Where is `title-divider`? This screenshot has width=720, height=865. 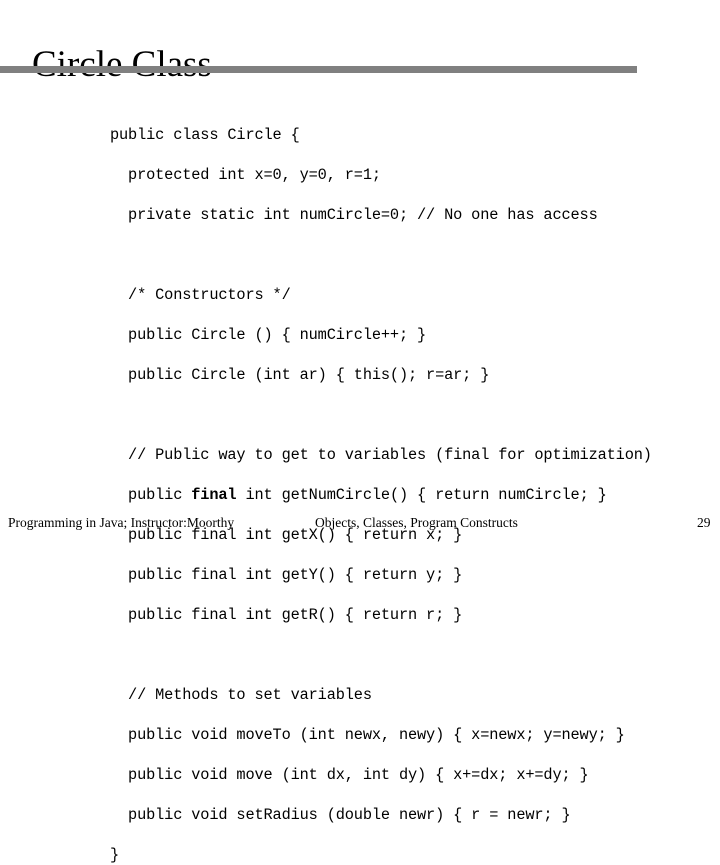 title-divider is located at coordinates (318, 69).